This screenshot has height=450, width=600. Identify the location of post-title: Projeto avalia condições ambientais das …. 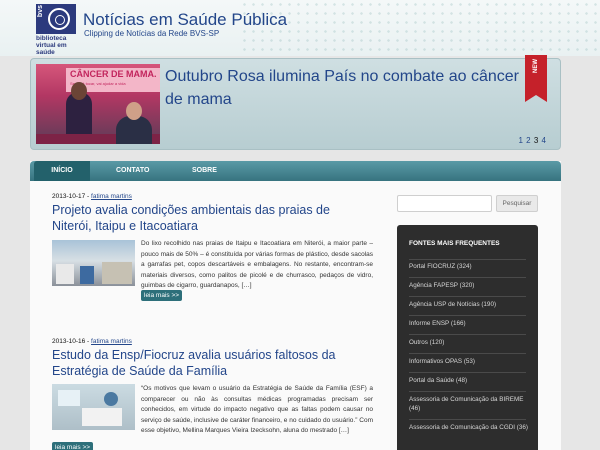
(212, 218).